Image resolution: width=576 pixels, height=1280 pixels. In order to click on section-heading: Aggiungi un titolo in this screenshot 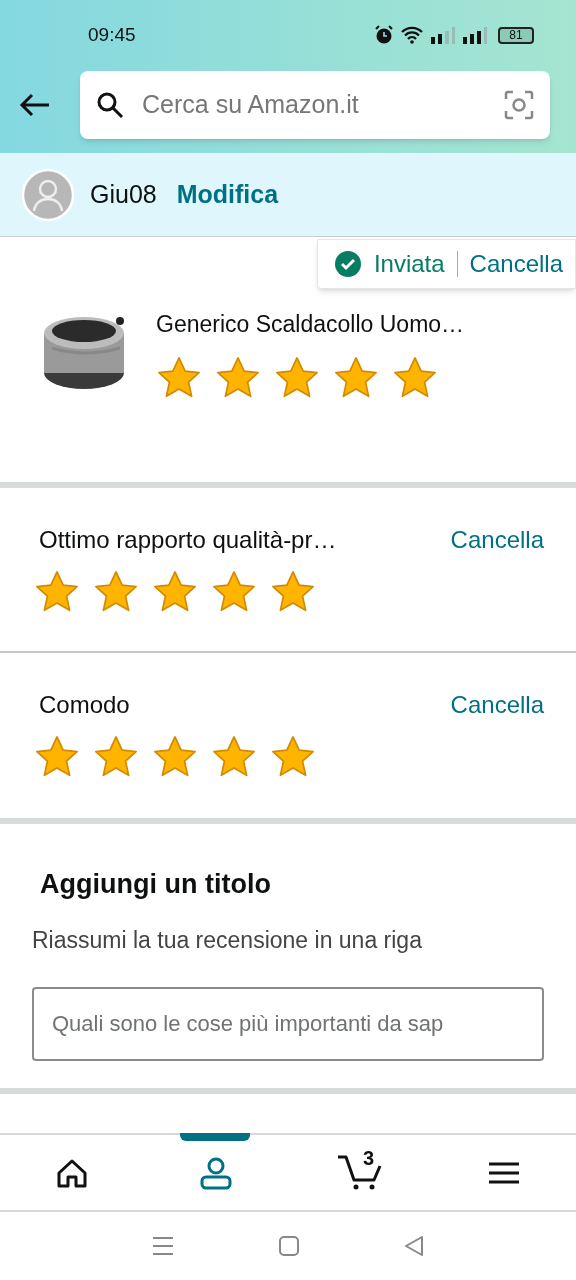, I will do `click(155, 884)`.